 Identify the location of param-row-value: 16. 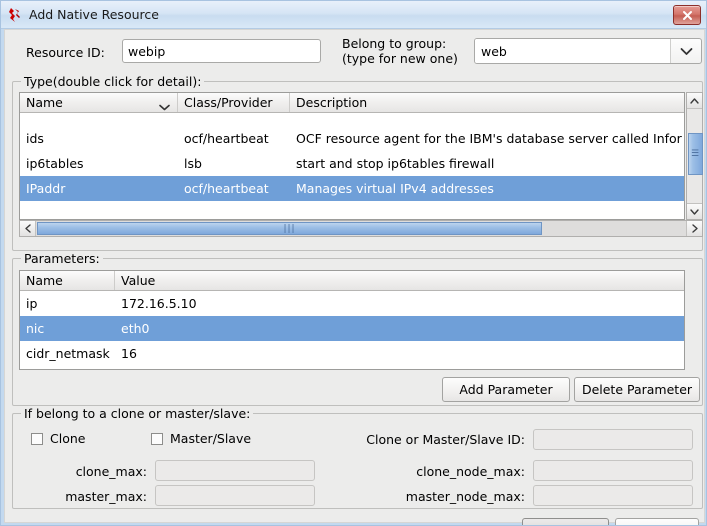
(129, 353).